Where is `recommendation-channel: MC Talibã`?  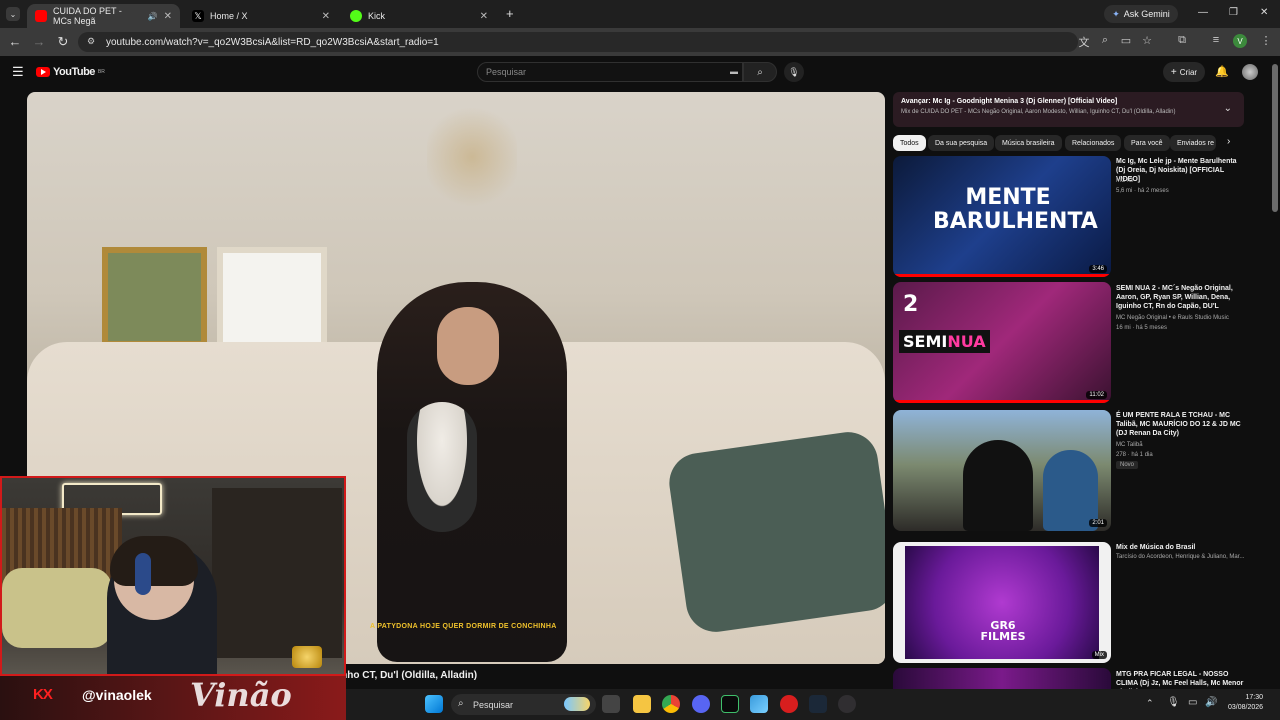
recommendation-channel: MC Talibã is located at coordinates (1186, 445).